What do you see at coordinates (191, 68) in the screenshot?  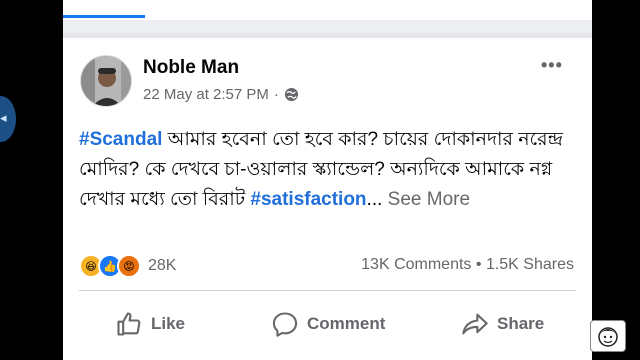 I see `author-name: Noble Man` at bounding box center [191, 68].